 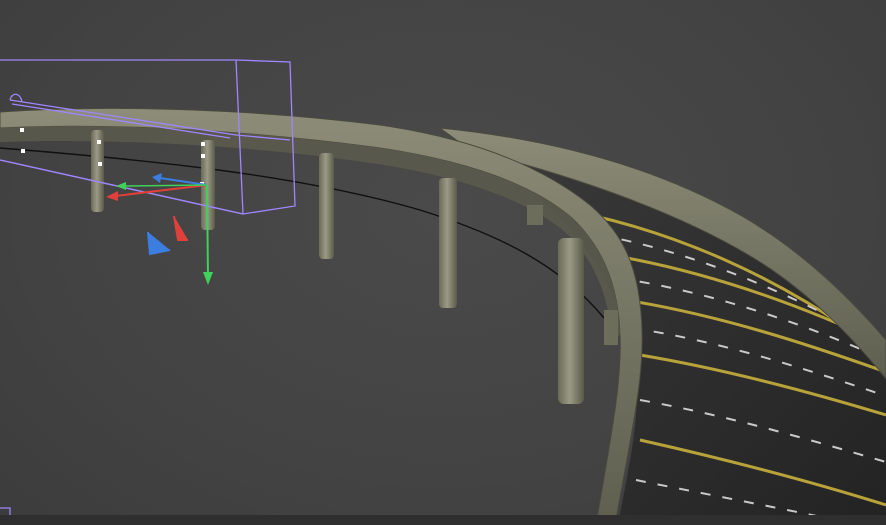 What do you see at coordinates (159, 229) in the screenshot?
I see `transform-gizmo` at bounding box center [159, 229].